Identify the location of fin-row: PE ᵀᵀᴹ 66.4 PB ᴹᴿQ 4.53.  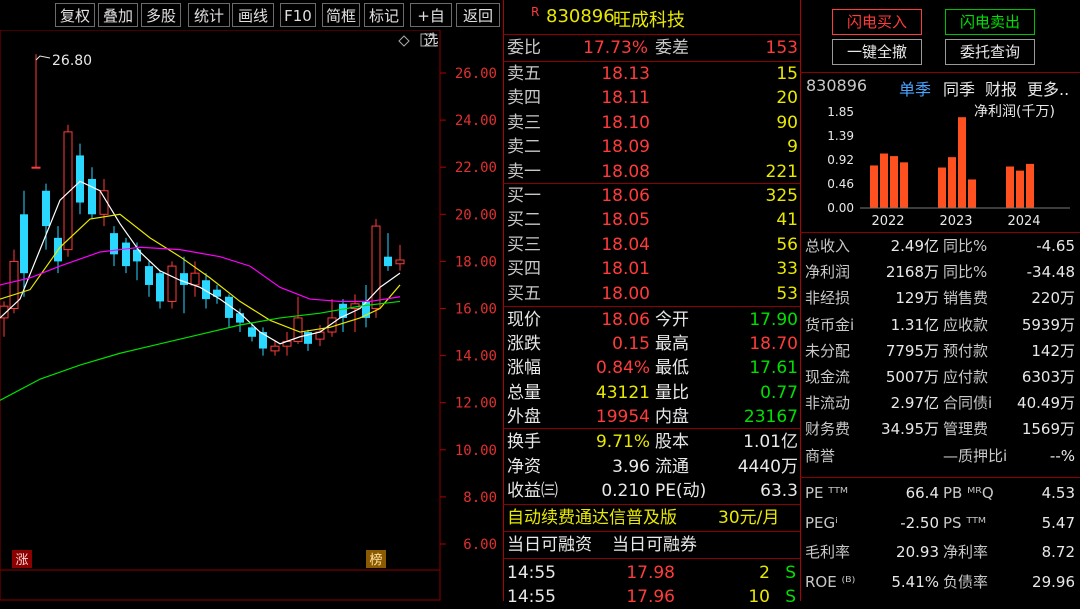
(941, 493).